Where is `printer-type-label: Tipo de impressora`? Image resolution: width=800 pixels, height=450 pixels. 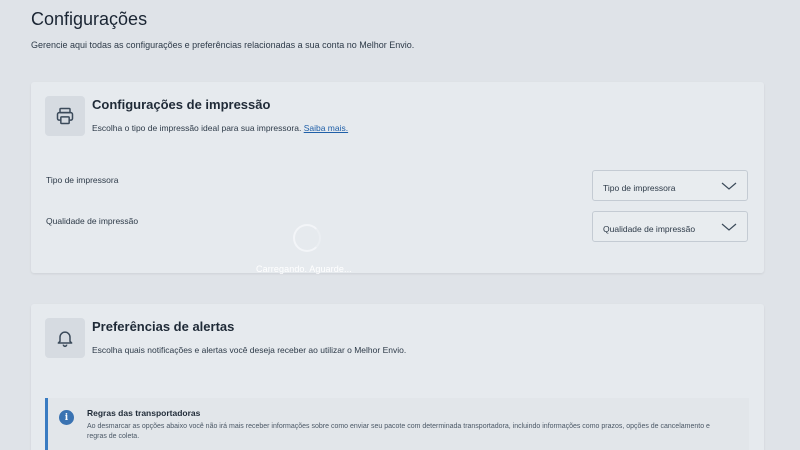 printer-type-label: Tipo de impressora is located at coordinates (82, 180).